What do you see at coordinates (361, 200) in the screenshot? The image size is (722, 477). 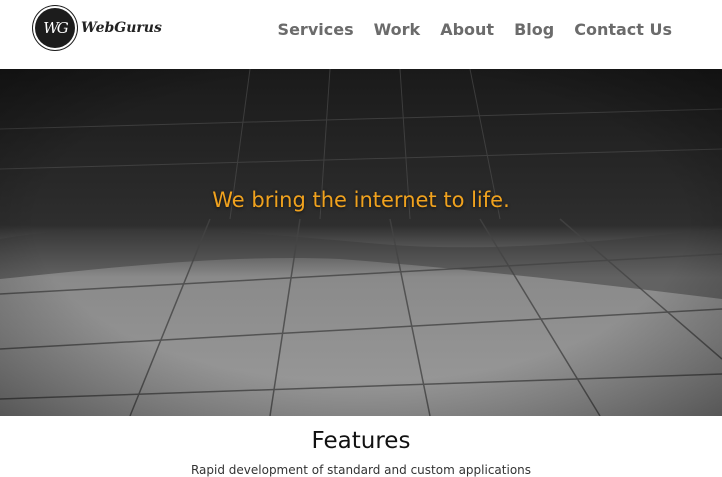 I see `hero-headline: We bring the internet to life.` at bounding box center [361, 200].